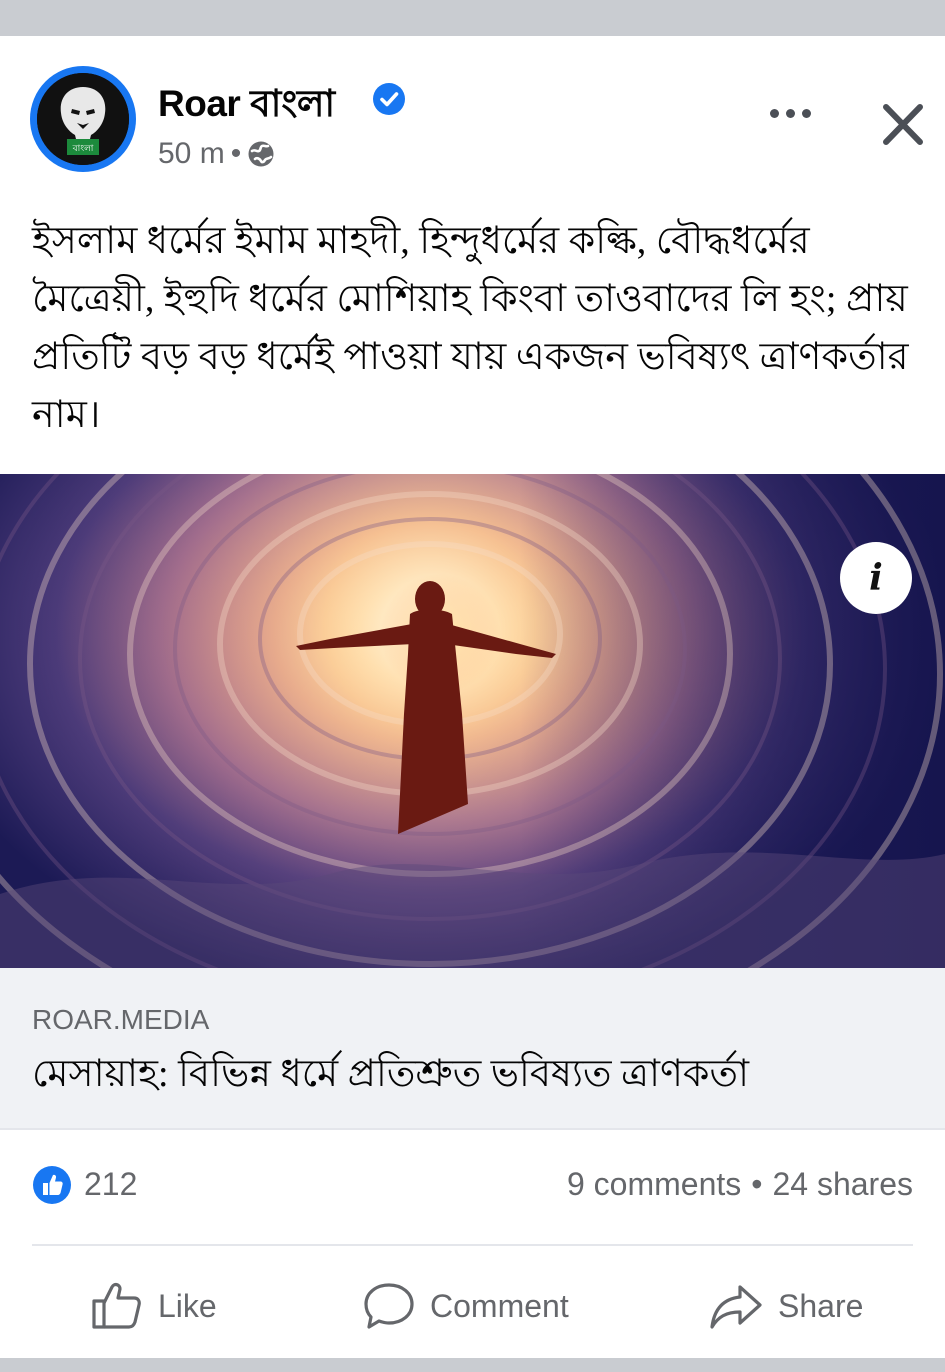  Describe the element at coordinates (246, 105) in the screenshot. I see `page-name: Roar বাংলা` at that location.